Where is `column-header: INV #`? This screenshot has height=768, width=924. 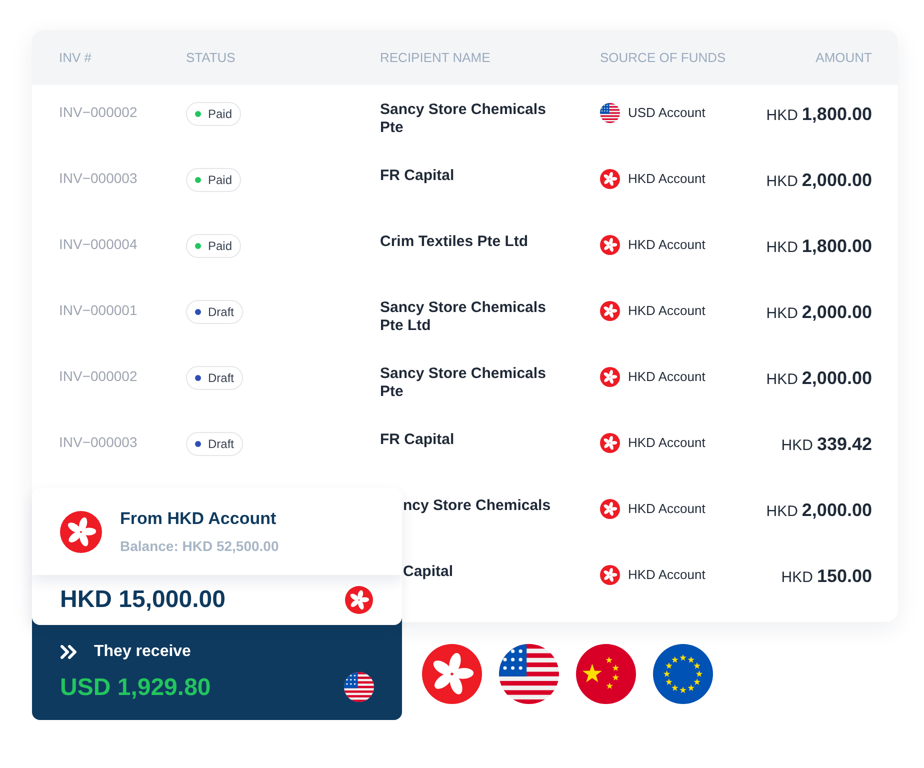 column-header: INV # is located at coordinates (76, 57).